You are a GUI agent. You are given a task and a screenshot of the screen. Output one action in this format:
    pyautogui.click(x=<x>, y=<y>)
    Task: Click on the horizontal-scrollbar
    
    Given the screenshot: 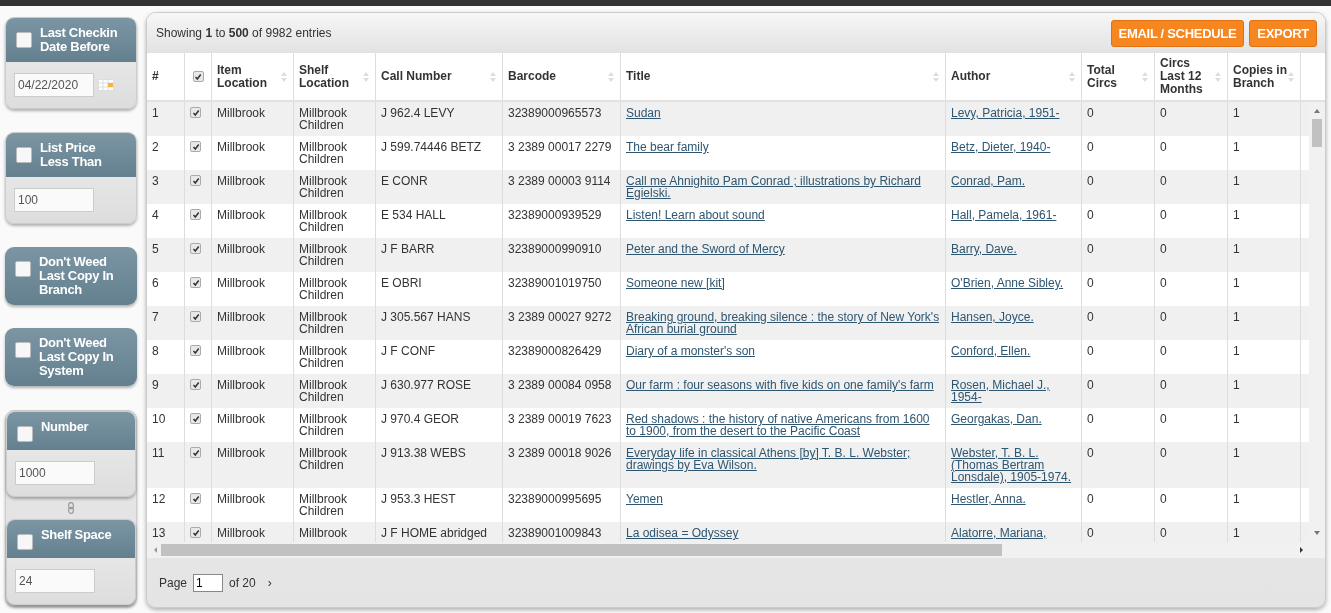 What is the action you would take?
    pyautogui.click(x=736, y=550)
    